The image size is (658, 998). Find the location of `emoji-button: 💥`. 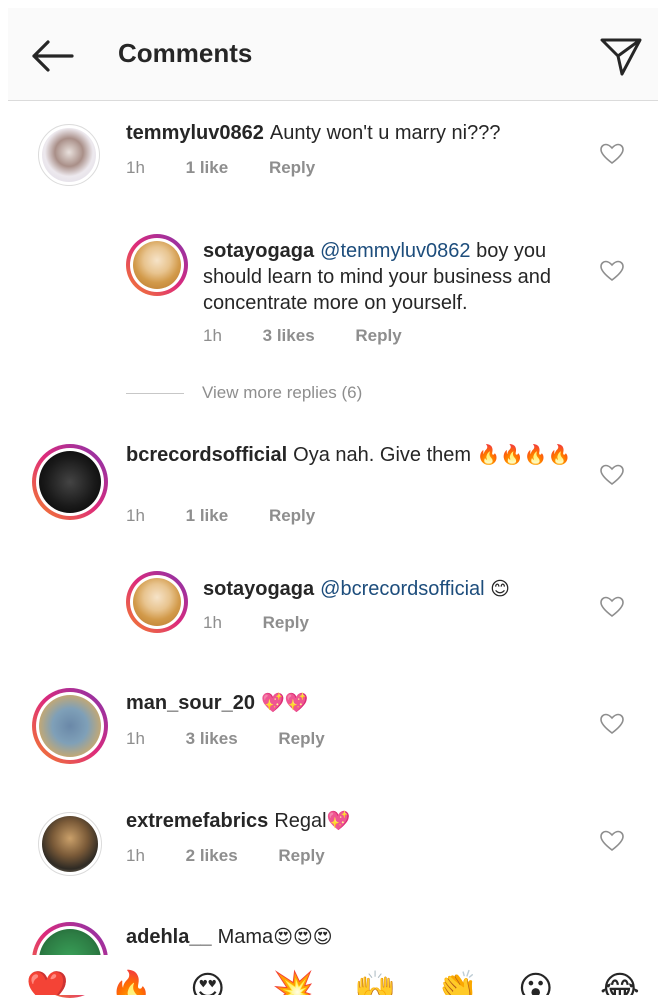

emoji-button: 💥 is located at coordinates (293, 982).